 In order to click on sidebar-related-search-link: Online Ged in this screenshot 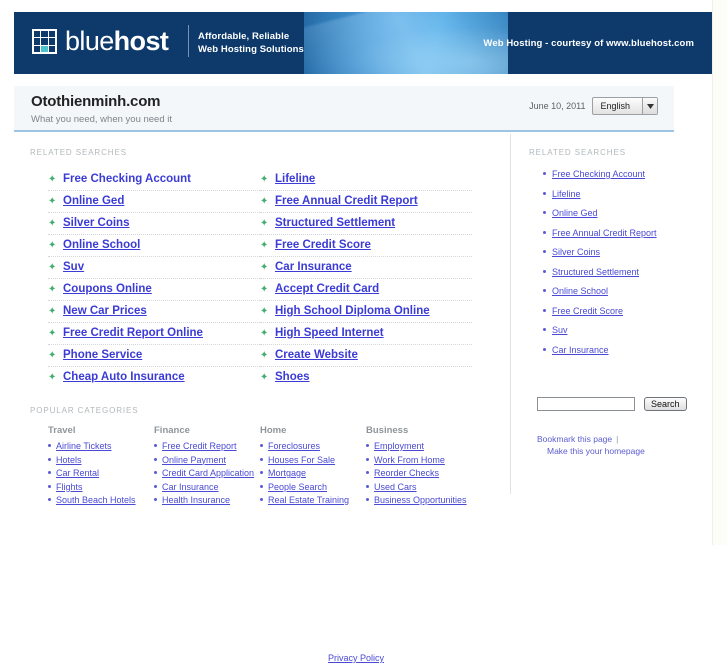, I will do `click(575, 213)`.